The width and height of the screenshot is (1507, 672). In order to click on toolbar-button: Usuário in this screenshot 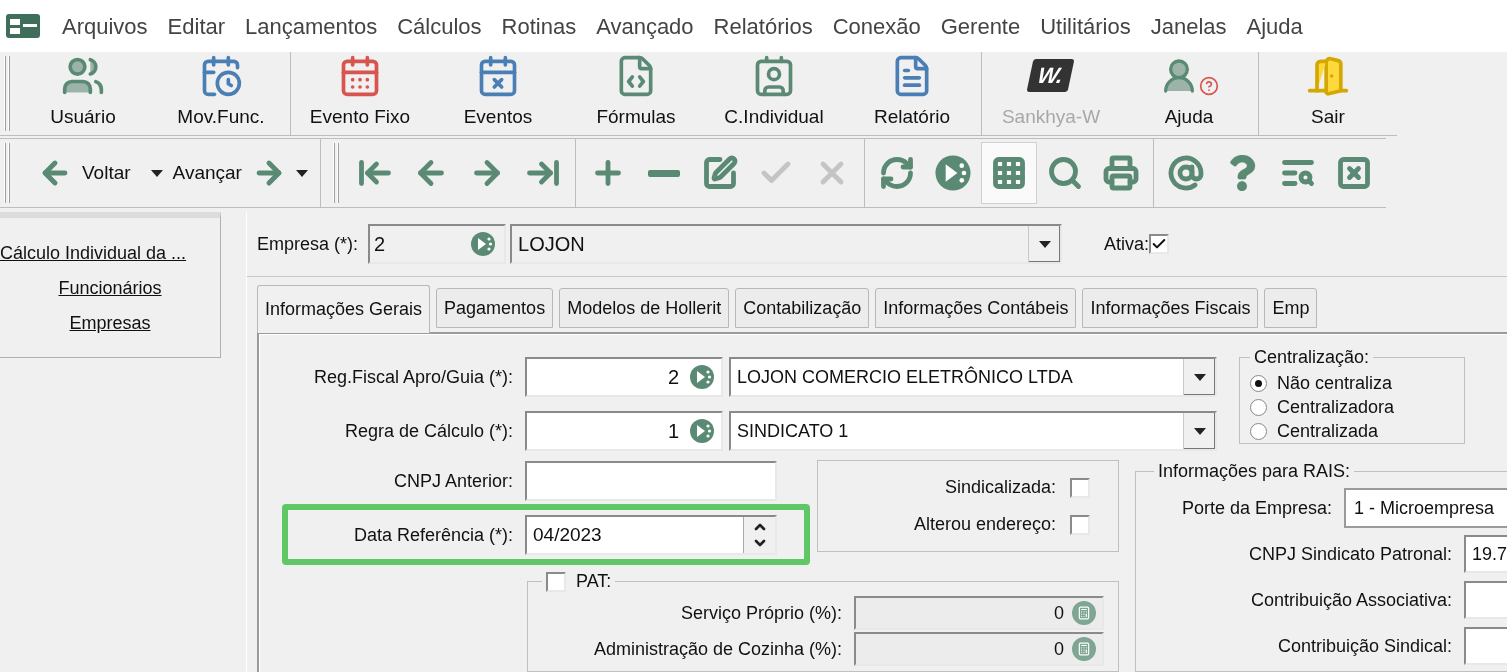, I will do `click(83, 93)`.